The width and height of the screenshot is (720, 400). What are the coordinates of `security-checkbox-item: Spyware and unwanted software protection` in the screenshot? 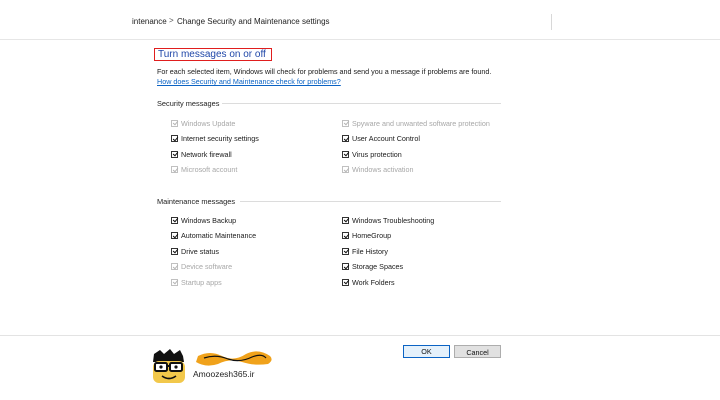 It's located at (416, 123).